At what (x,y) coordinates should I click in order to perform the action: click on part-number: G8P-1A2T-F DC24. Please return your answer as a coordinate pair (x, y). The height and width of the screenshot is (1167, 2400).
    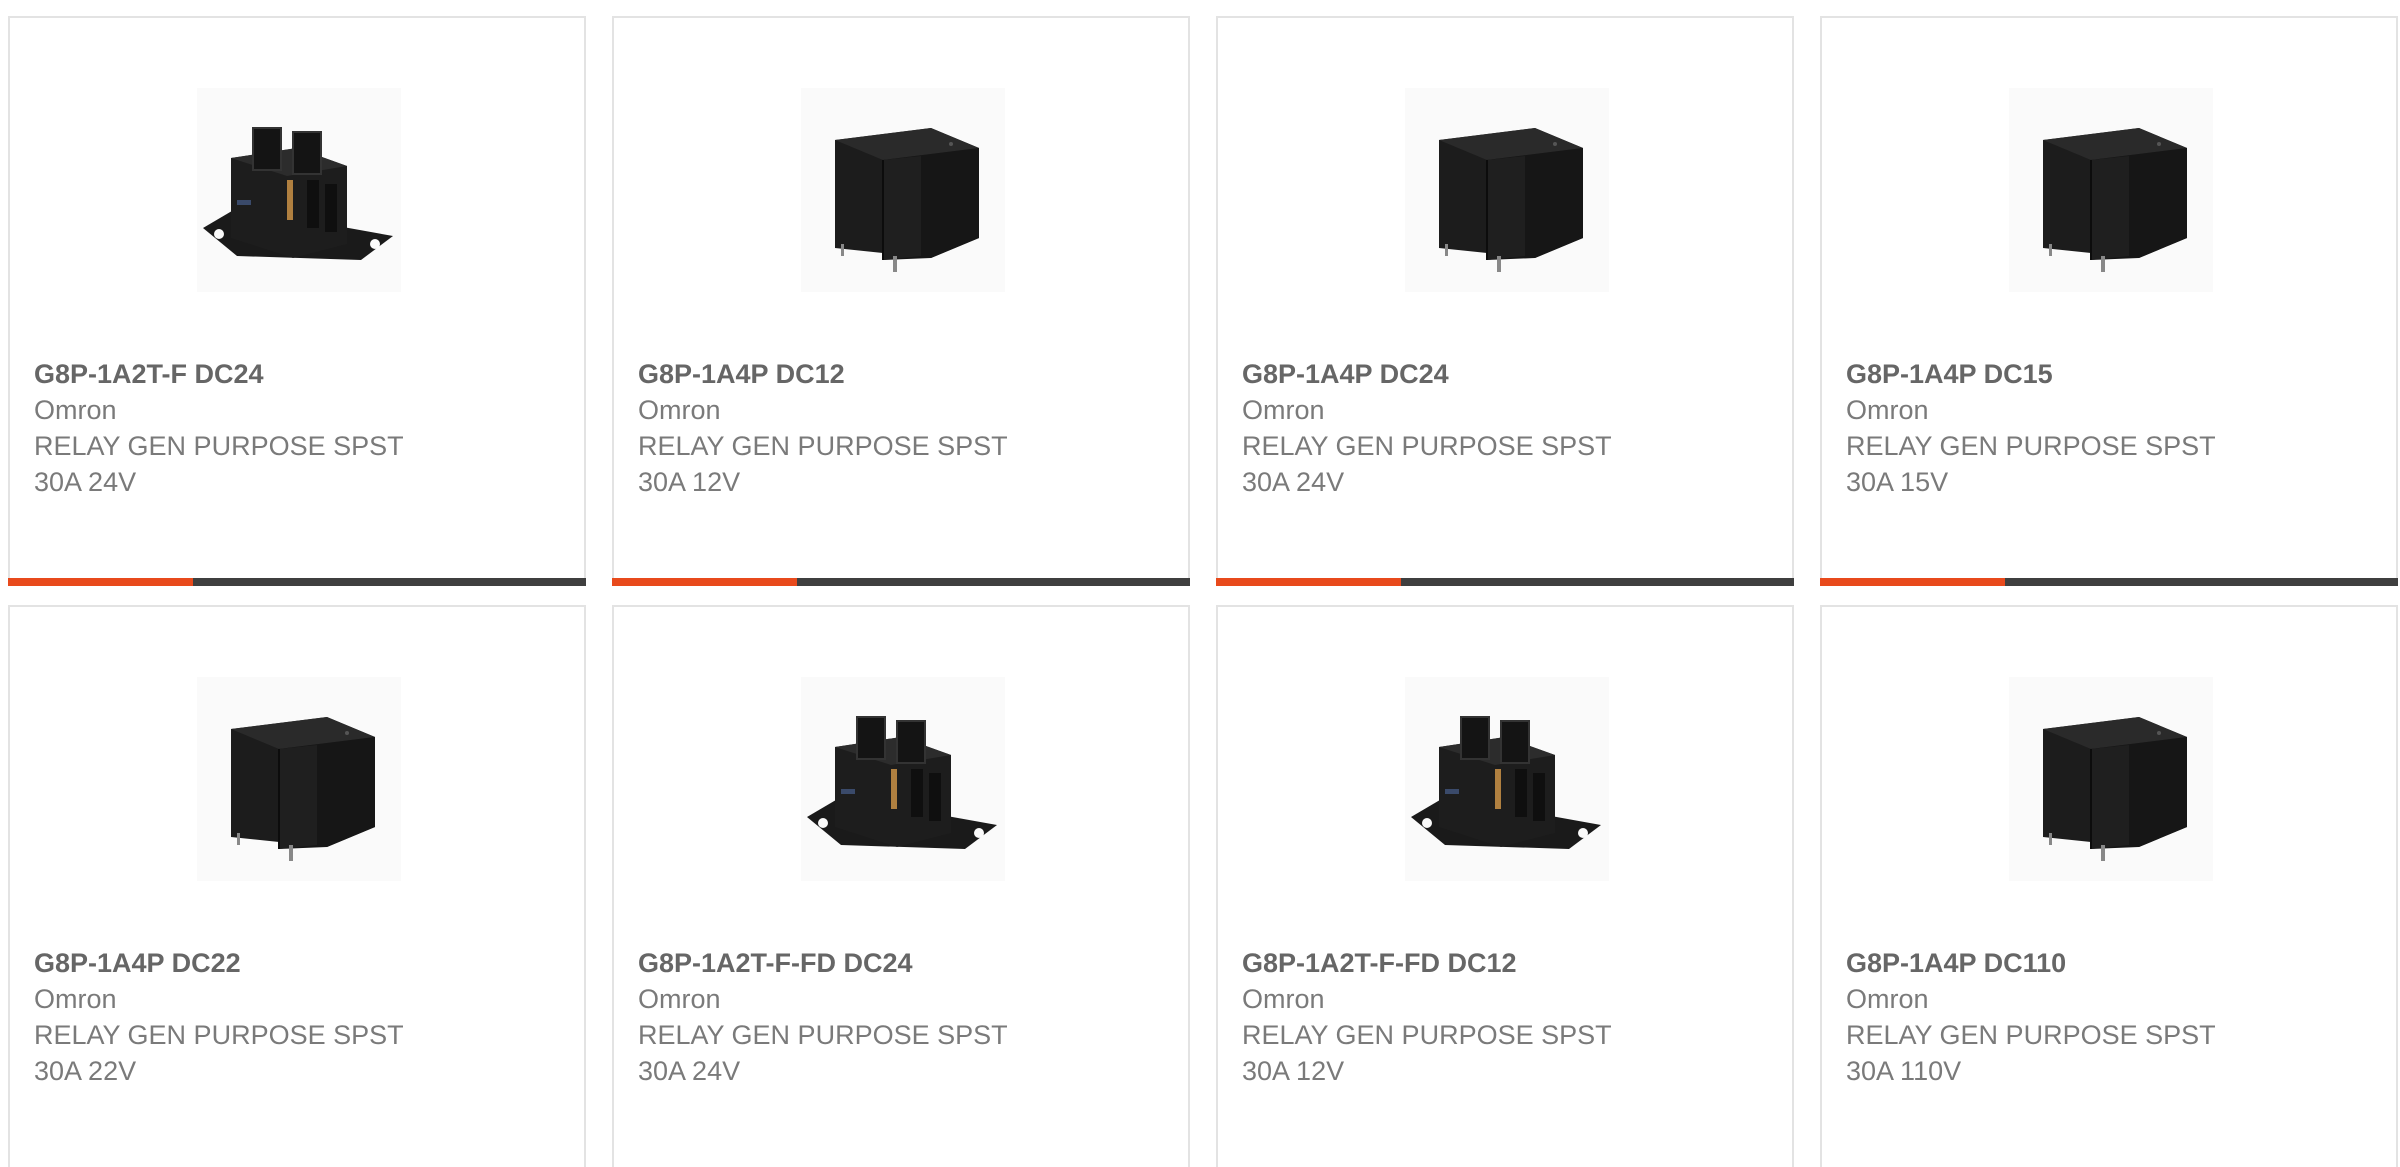
    Looking at the image, I should click on (299, 374).